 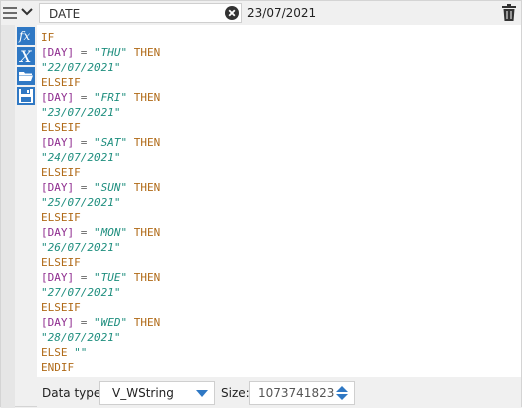 I want to click on code-token: "28/07/2021", so click(x=81, y=337).